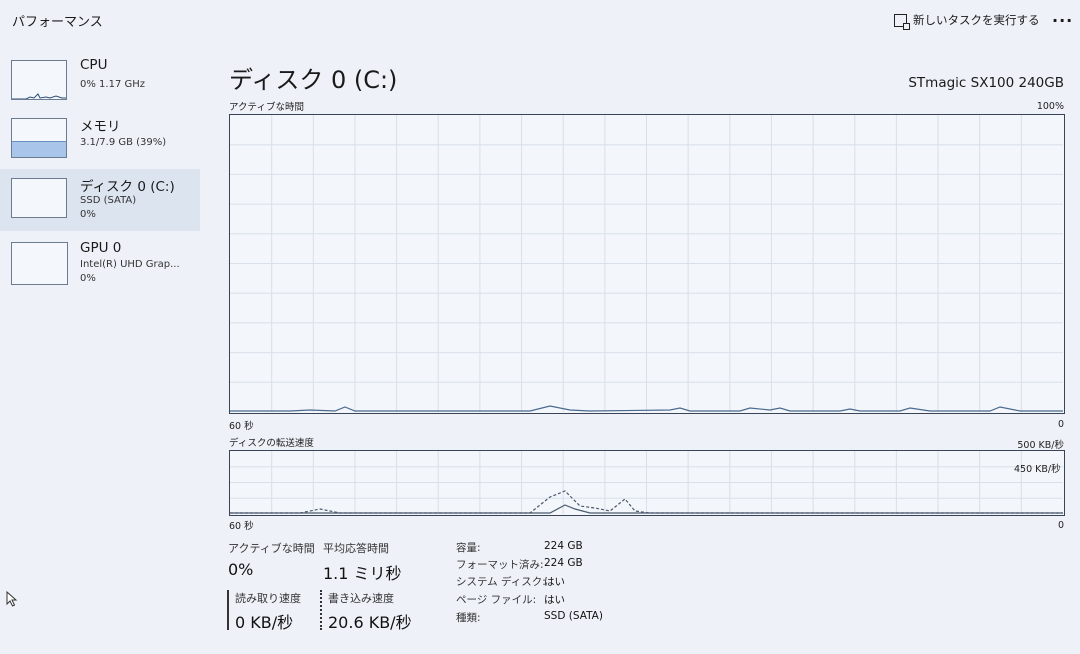 The height and width of the screenshot is (654, 1080). I want to click on page-file-value: はい, so click(554, 600).